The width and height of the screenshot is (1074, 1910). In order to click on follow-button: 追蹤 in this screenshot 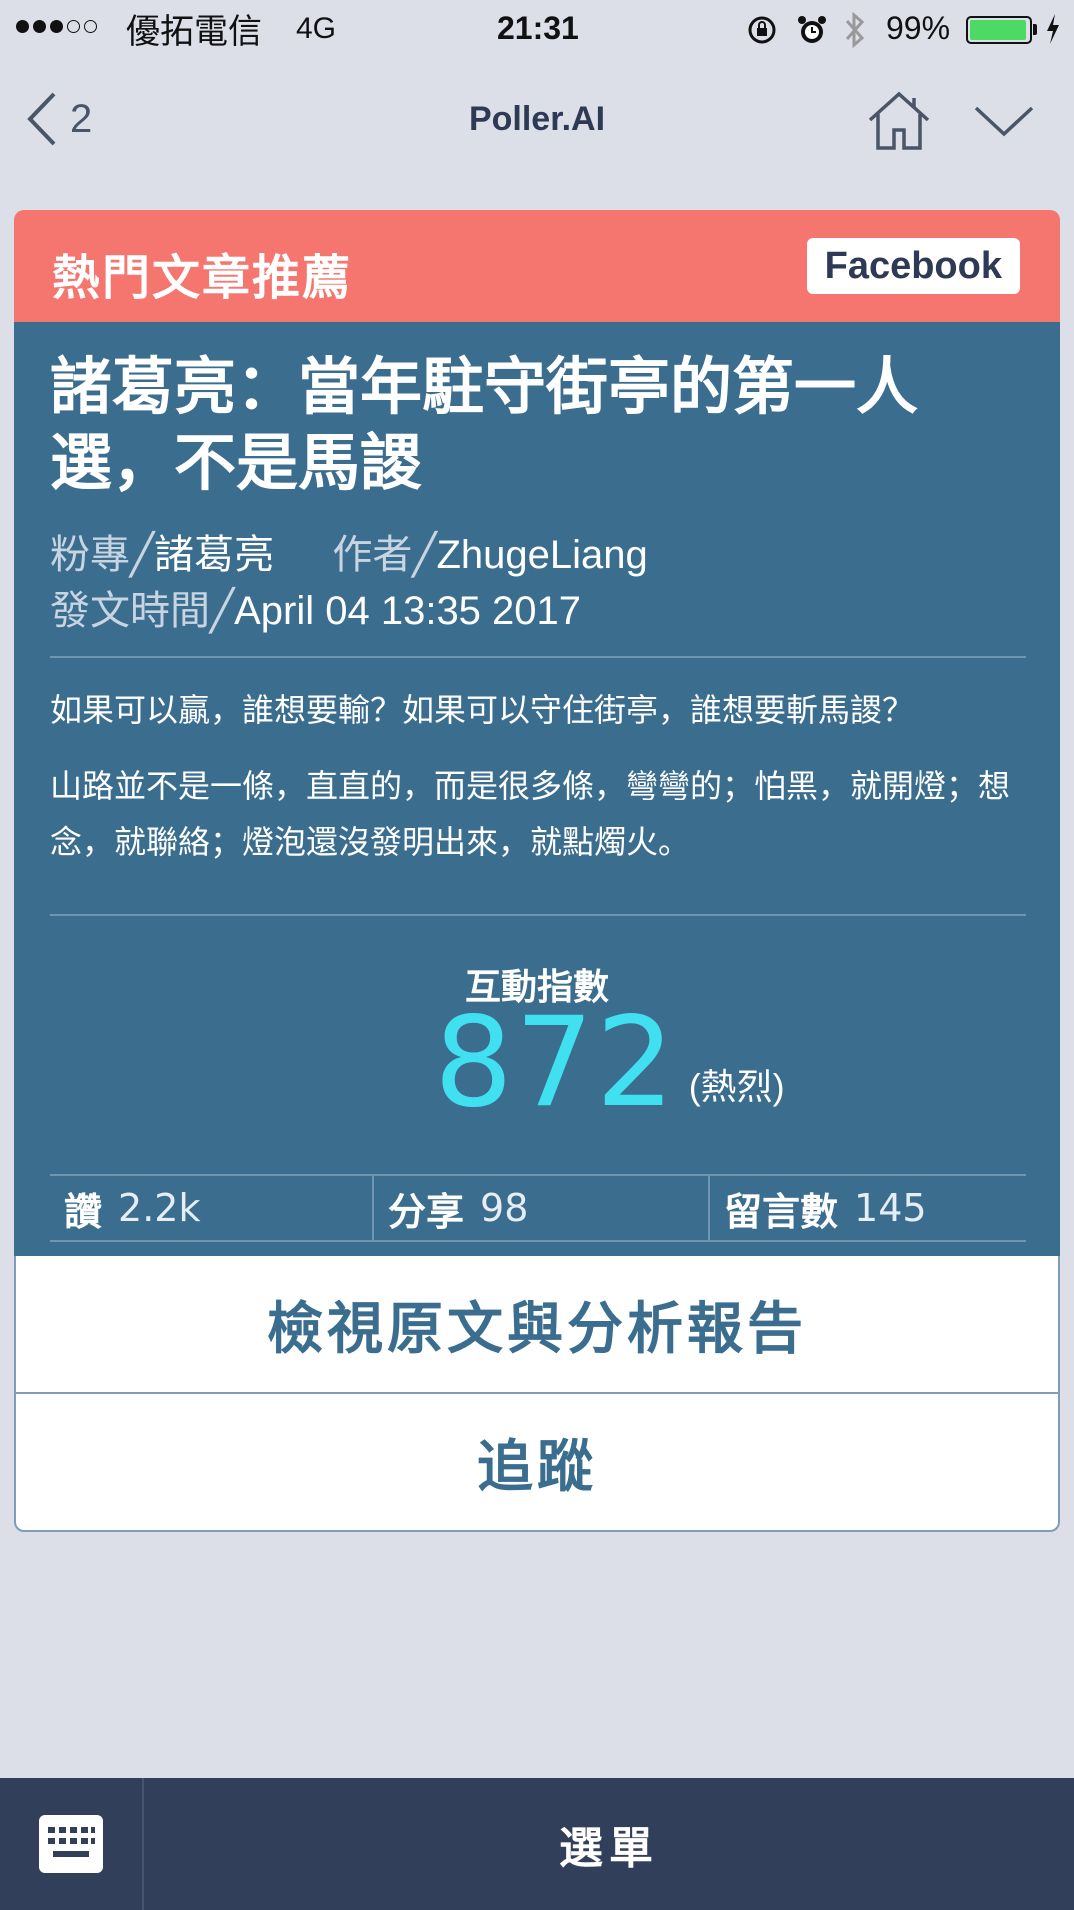, I will do `click(537, 1463)`.